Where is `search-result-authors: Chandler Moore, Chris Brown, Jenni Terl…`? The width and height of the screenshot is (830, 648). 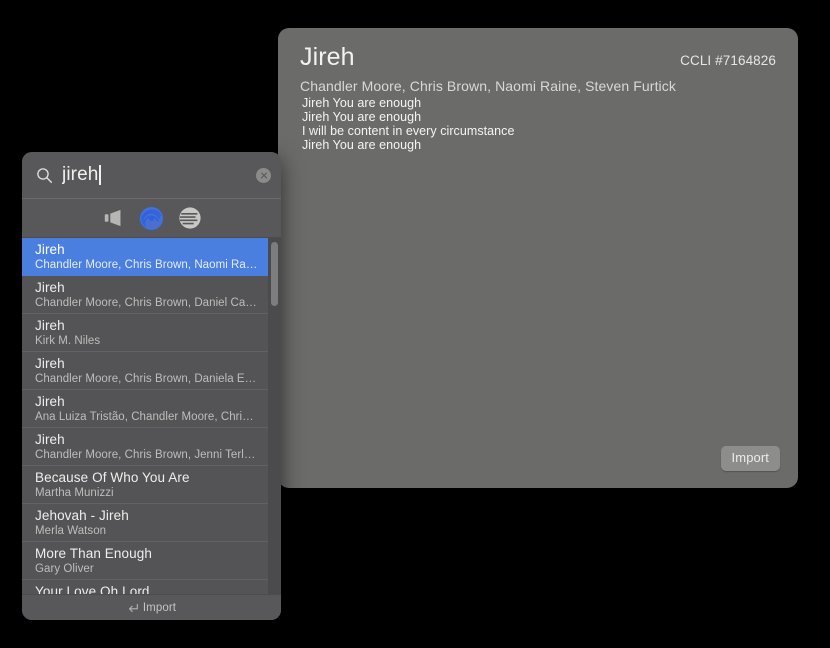 search-result-authors: Chandler Moore, Chris Brown, Jenni Terl… is located at coordinates (145, 455).